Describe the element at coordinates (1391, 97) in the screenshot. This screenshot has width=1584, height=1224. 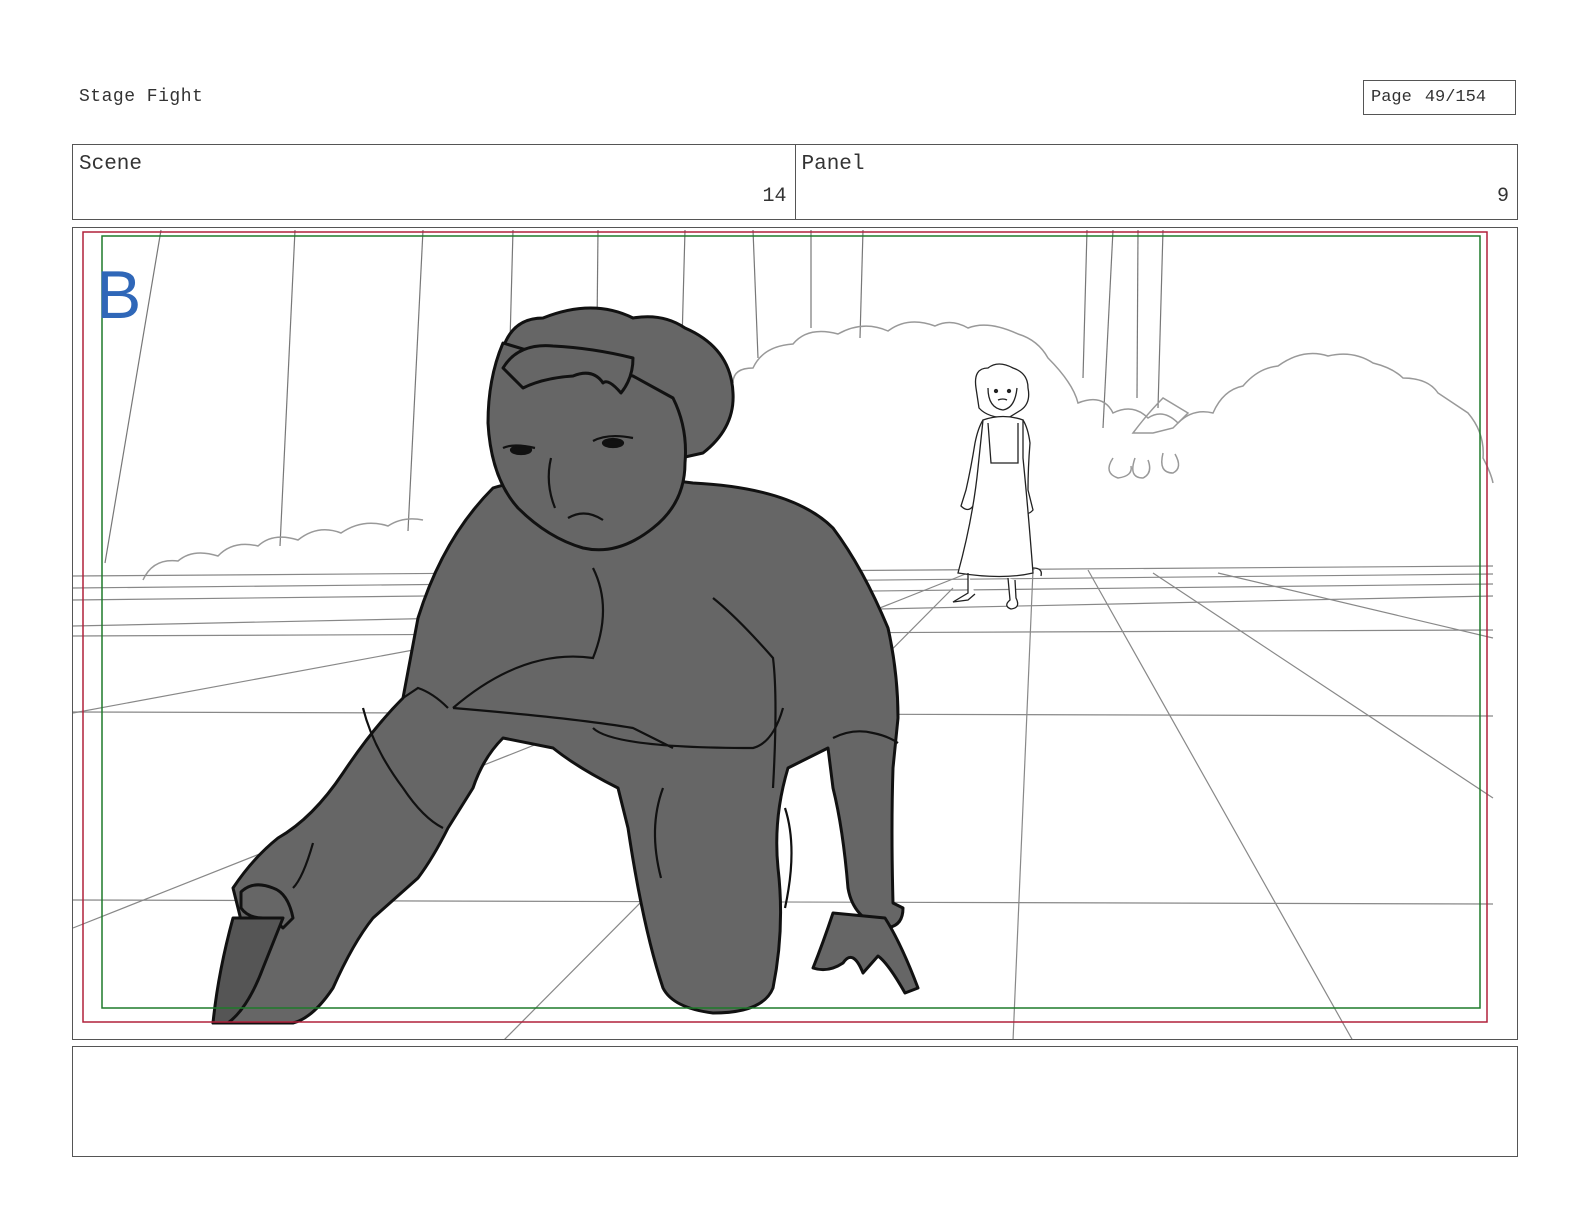
I see `page-label: Page` at that location.